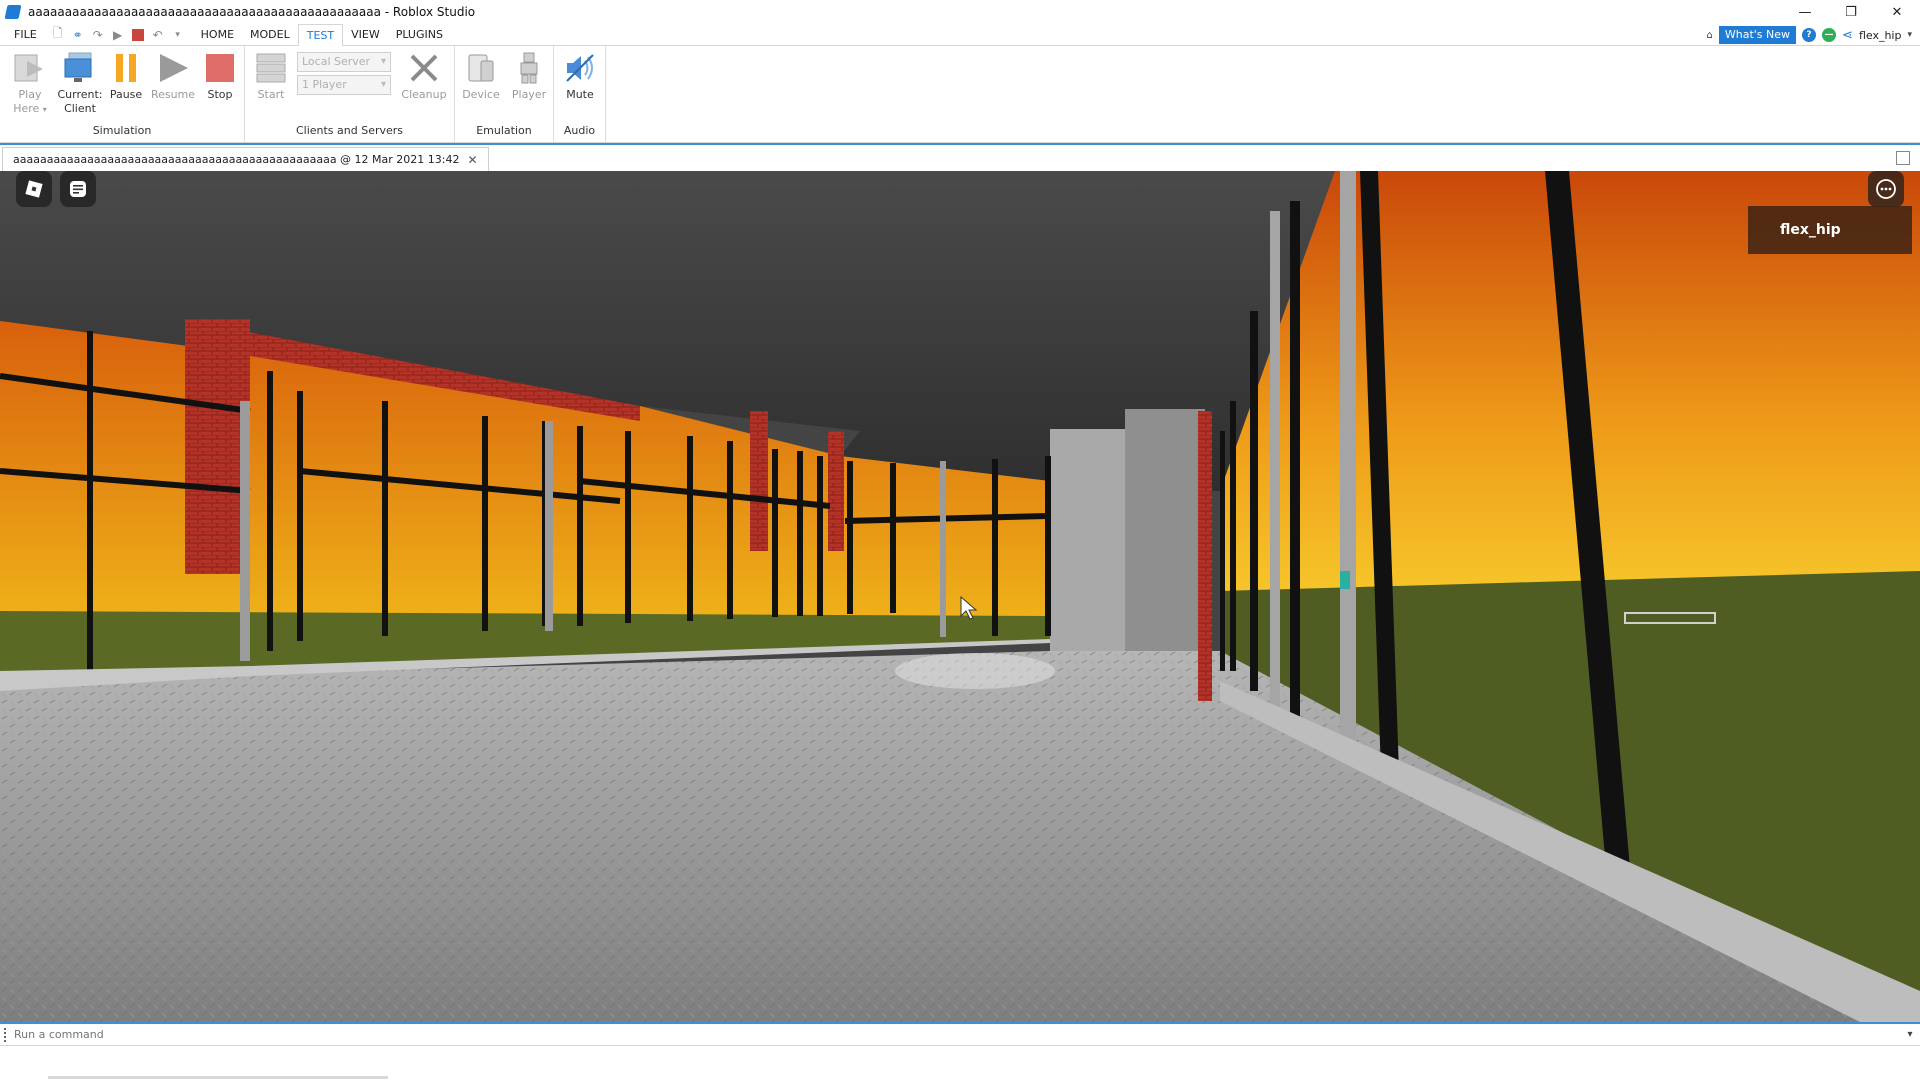 This screenshot has width=1920, height=1080. Describe the element at coordinates (1886, 189) in the screenshot. I see `more-options-icon` at that location.